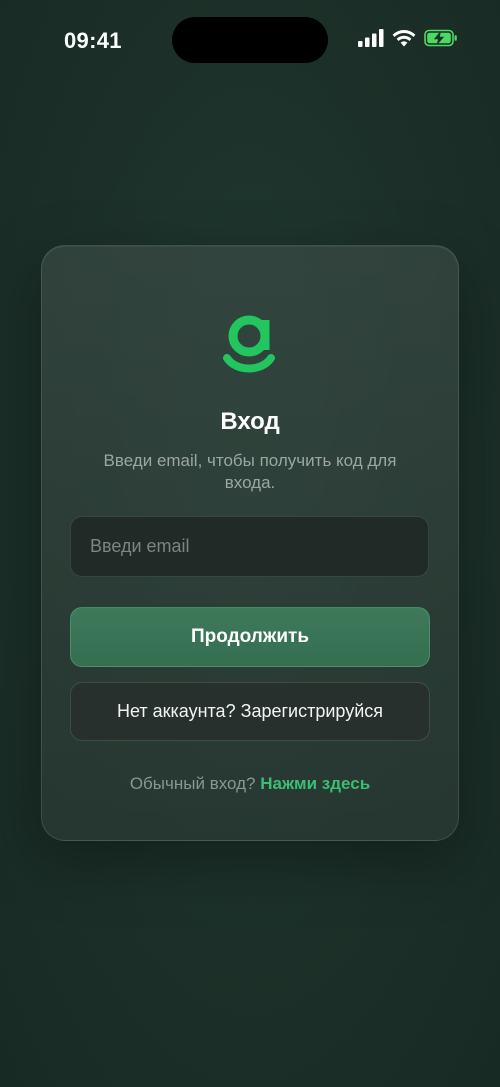  I want to click on alt-login-row: Обычный вход? Нажми здесь, so click(250, 784).